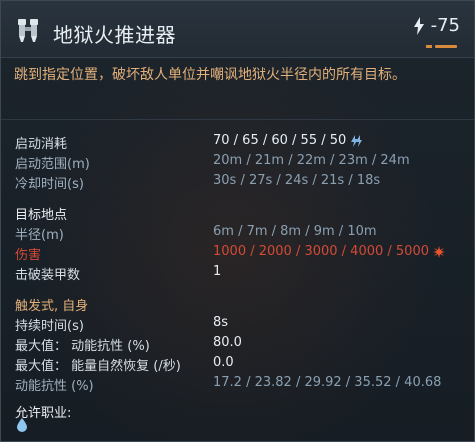 The height and width of the screenshot is (442, 475). I want to click on stat-row-armor-break: 击破装甲数 1, so click(240, 274).